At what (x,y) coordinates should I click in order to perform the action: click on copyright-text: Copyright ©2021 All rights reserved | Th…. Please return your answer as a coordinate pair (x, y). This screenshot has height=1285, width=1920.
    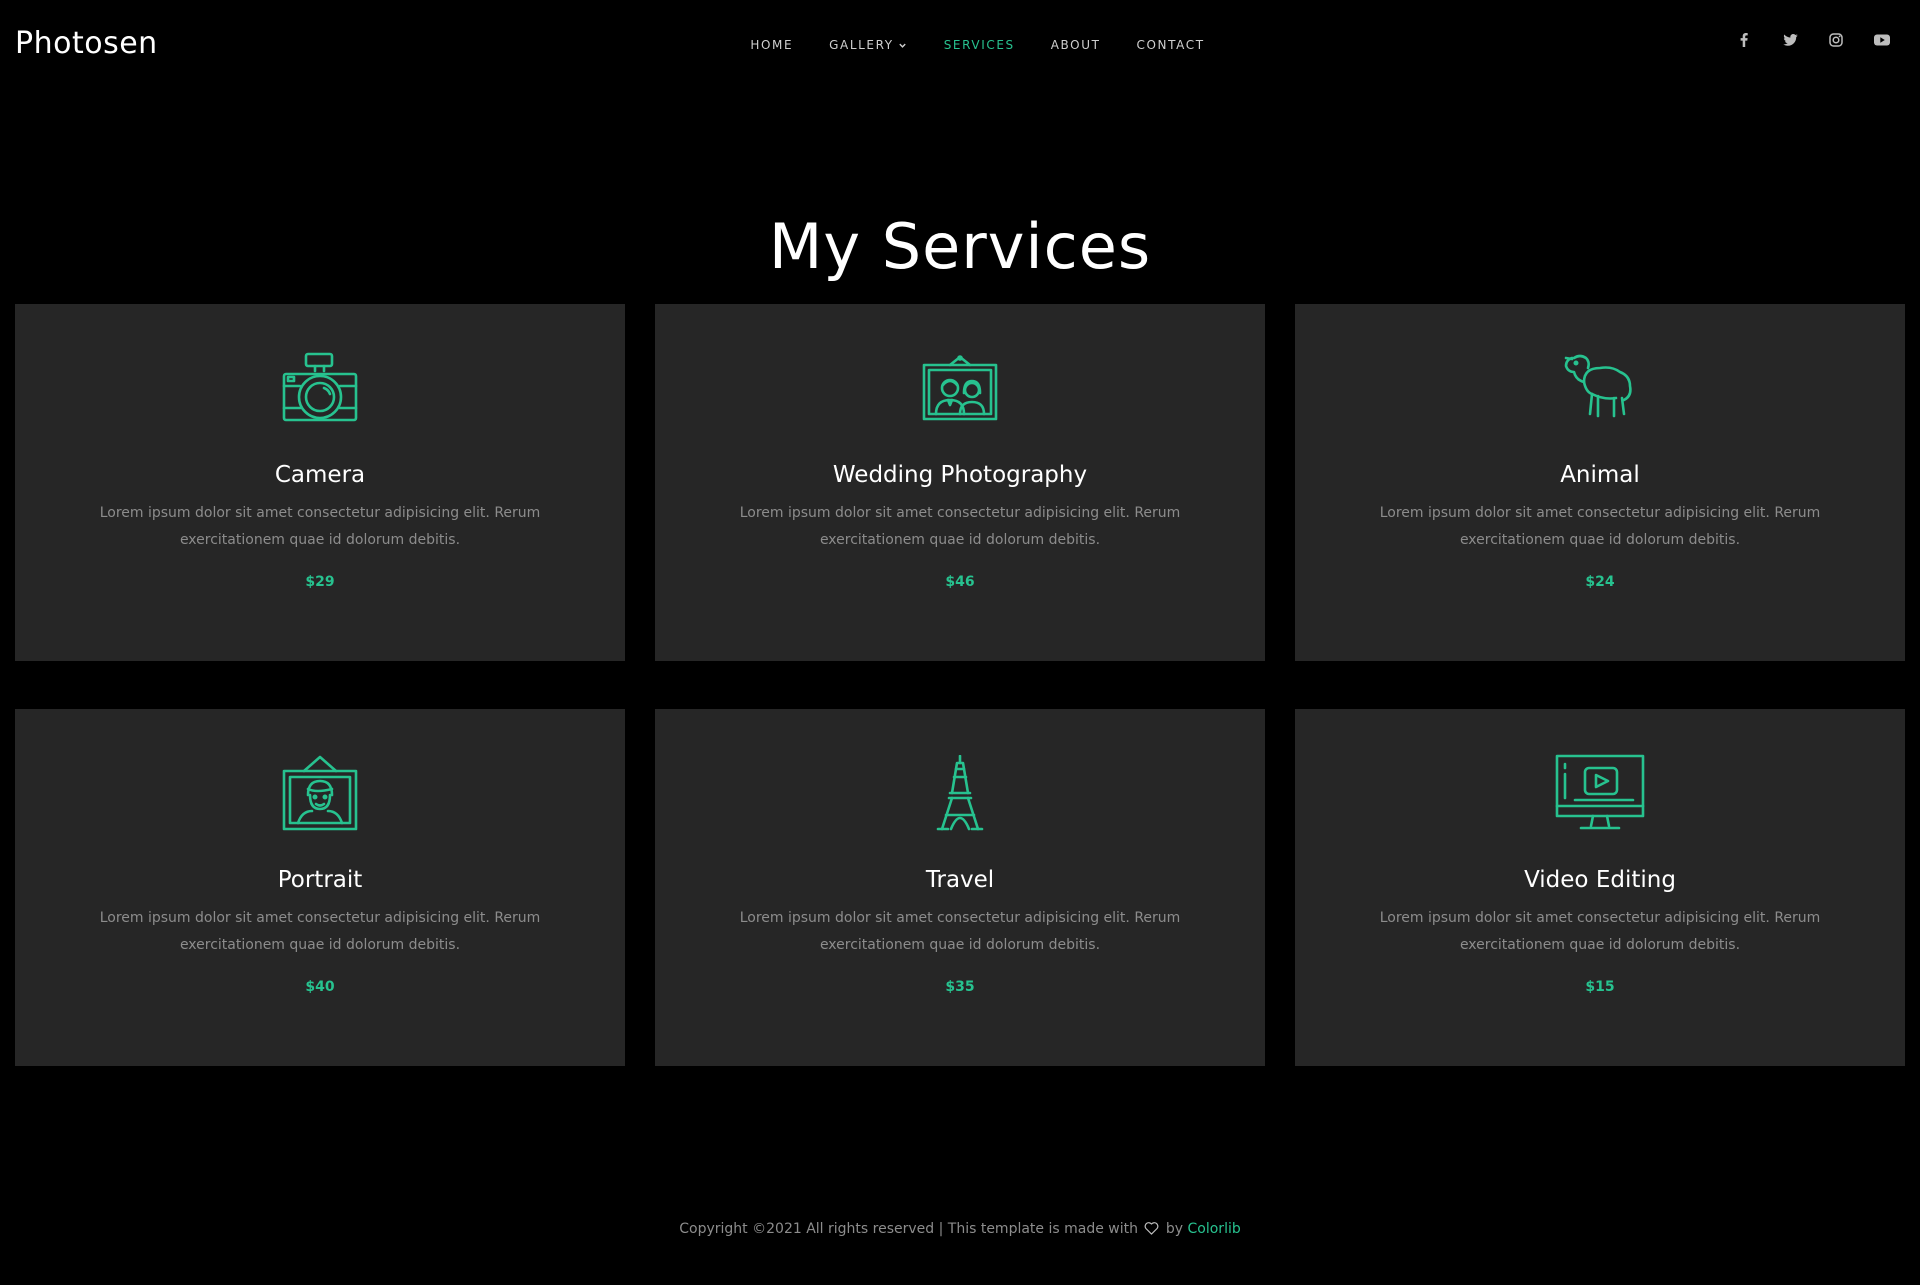
    Looking at the image, I should click on (908, 1229).